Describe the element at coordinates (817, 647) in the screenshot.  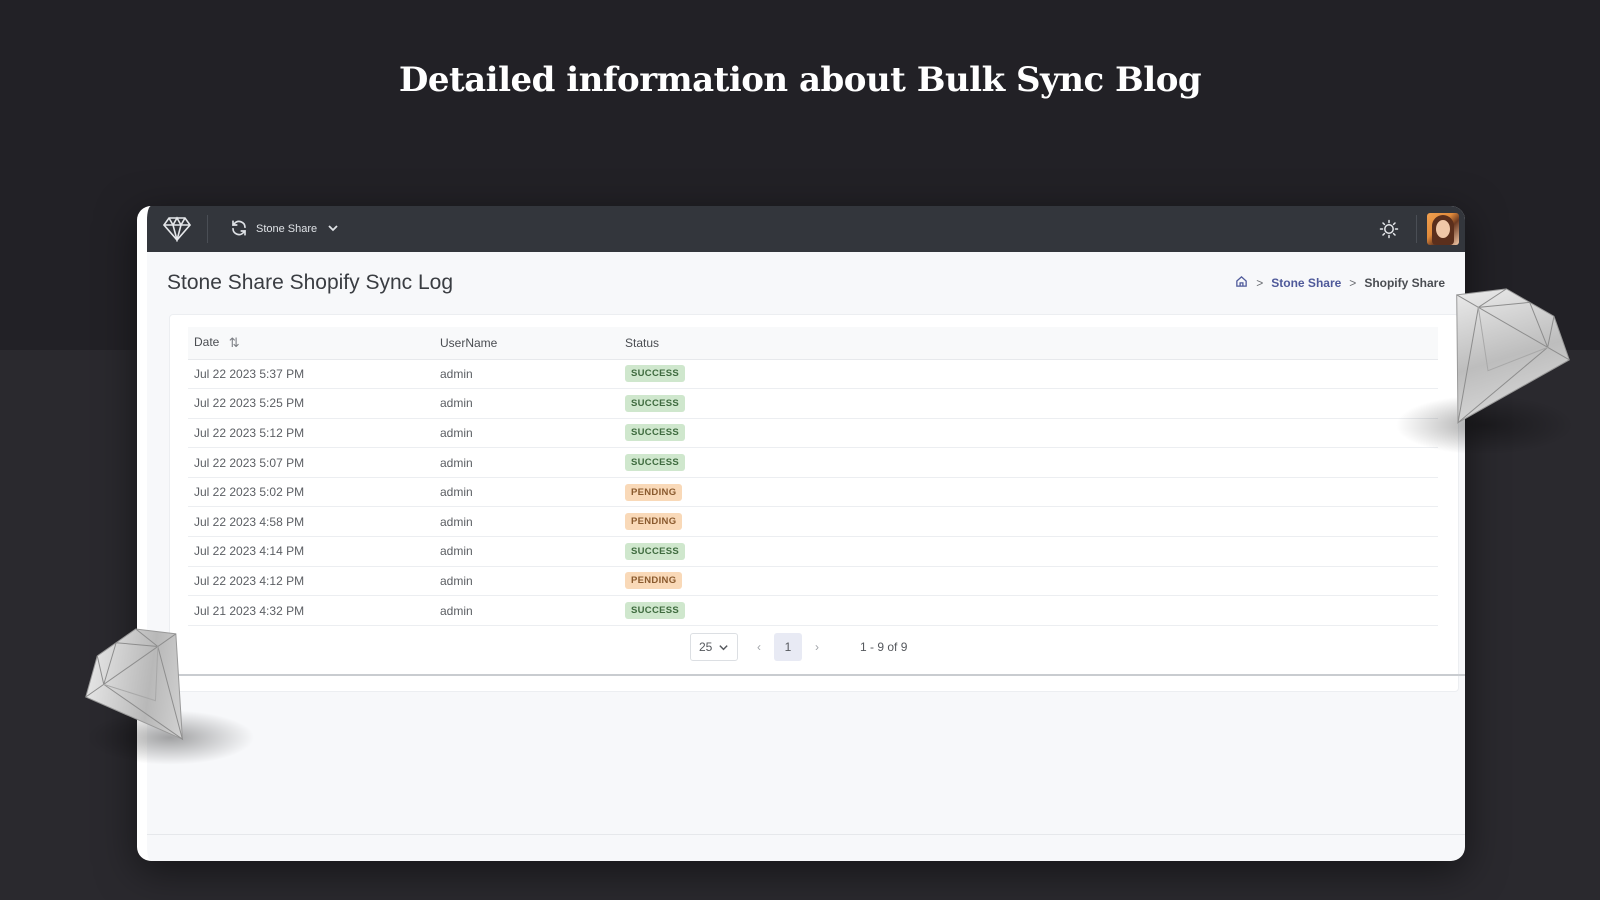
I see `next-page-button: ›` at that location.